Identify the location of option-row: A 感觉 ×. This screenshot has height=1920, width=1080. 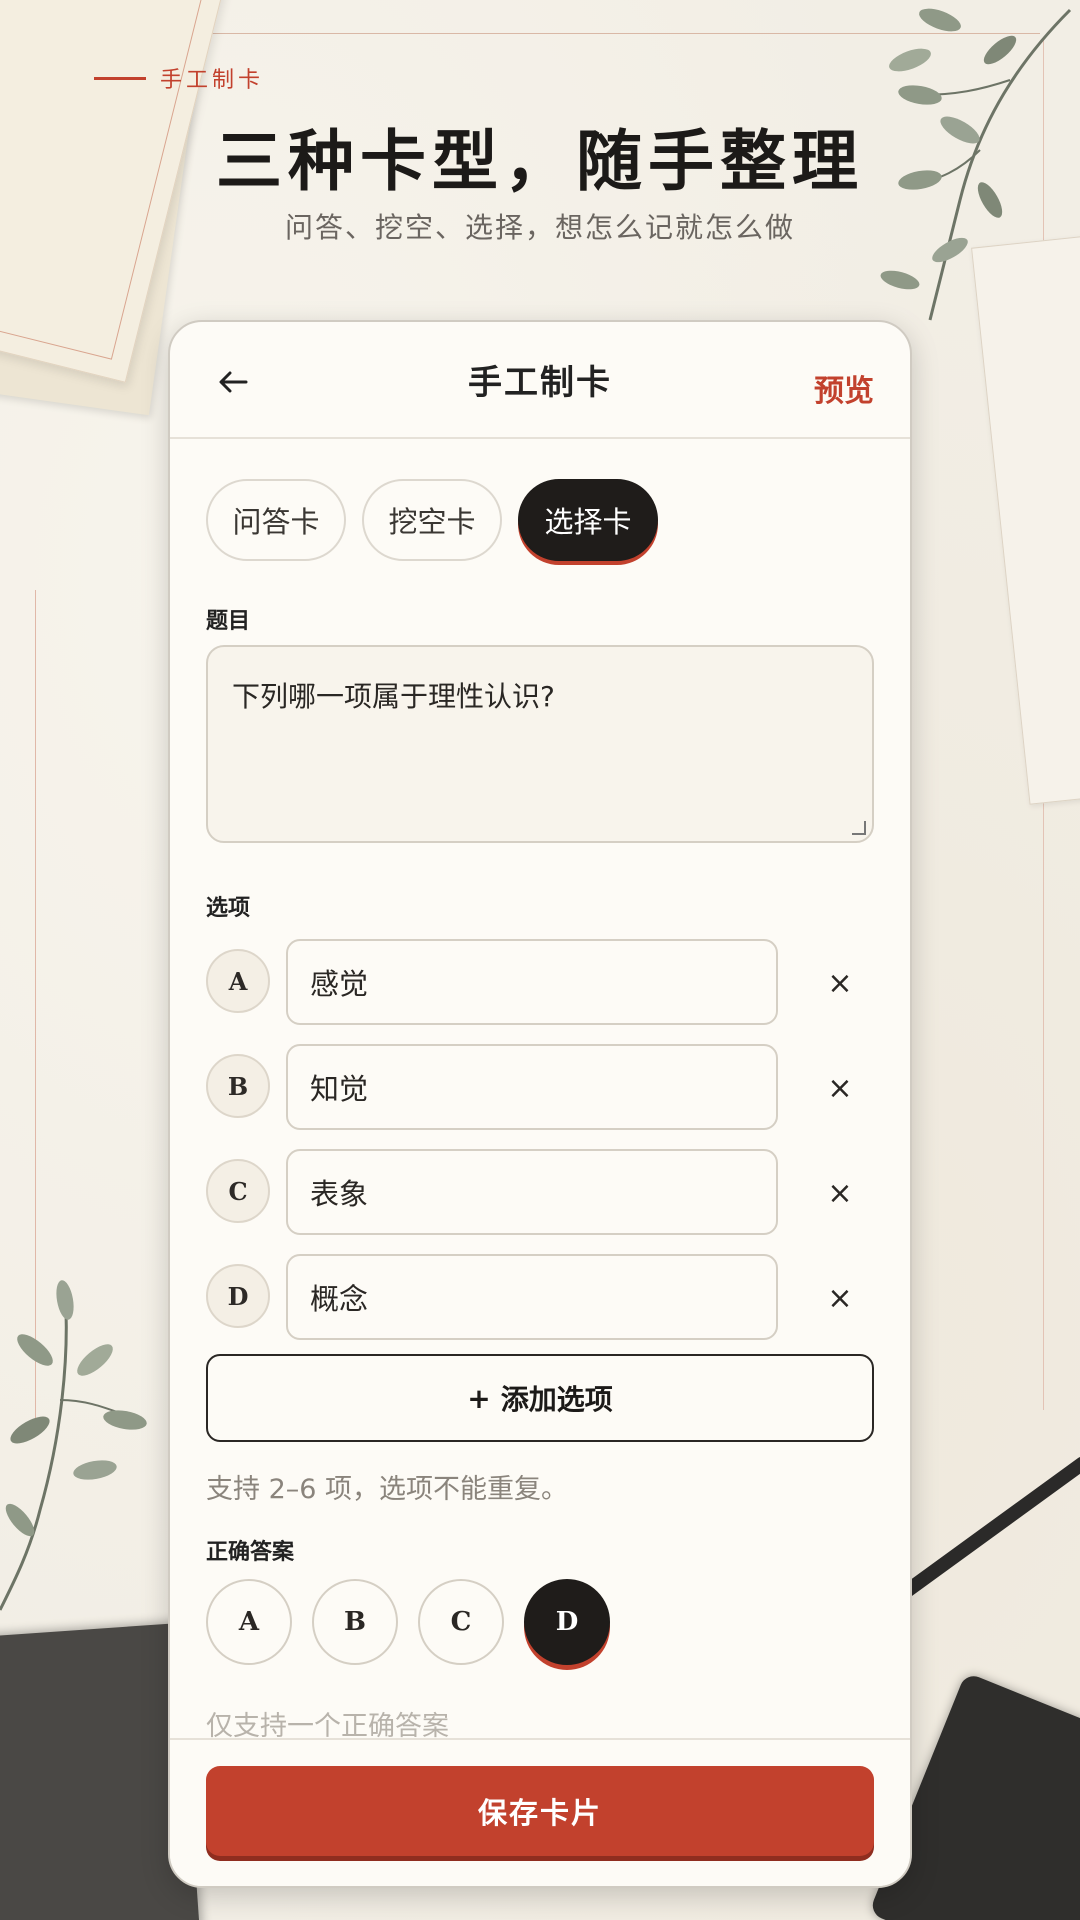
(540, 983).